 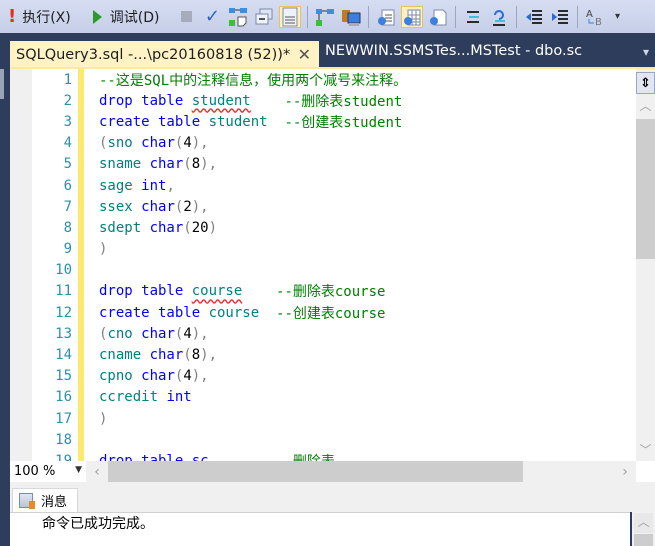 I want to click on zoom-level-dropdown: 100 % ▼, so click(x=48, y=471).